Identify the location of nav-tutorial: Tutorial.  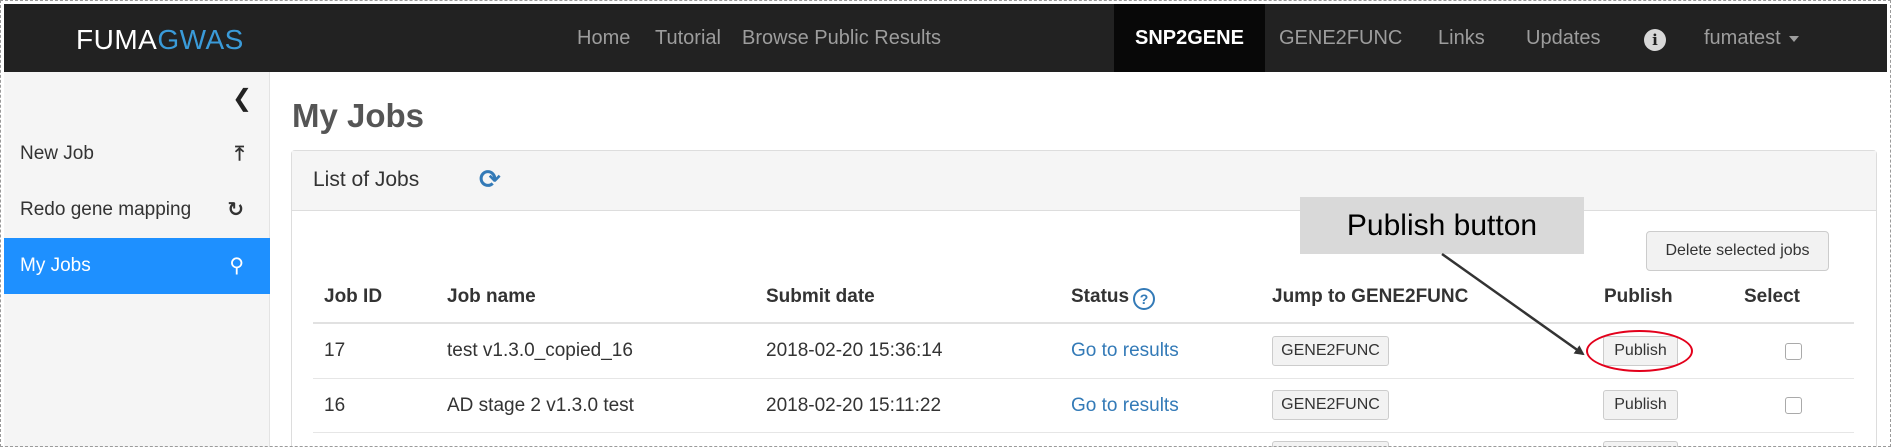
(688, 38).